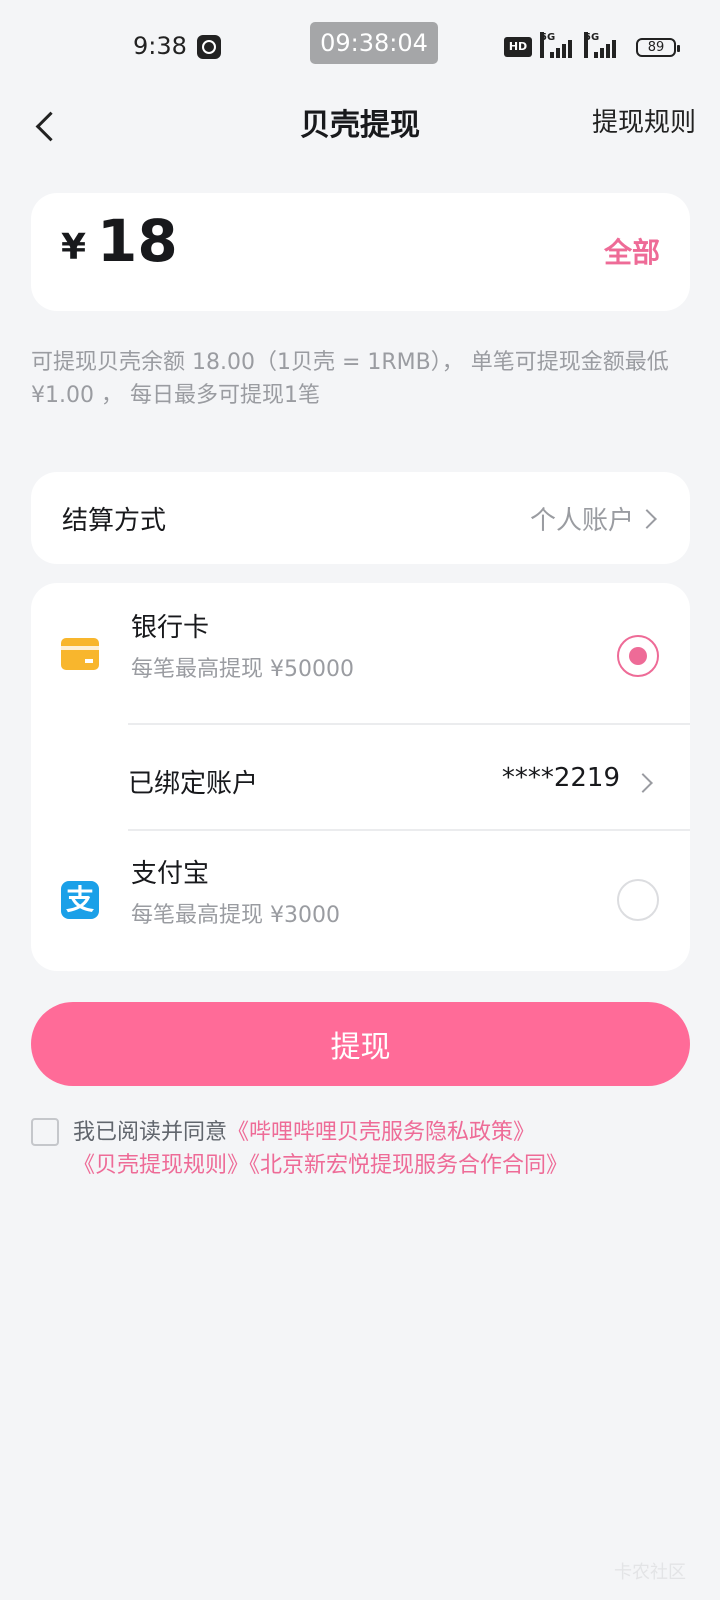  What do you see at coordinates (161, 1165) in the screenshot?
I see `withdraw-rules-doc-link: 《贝壳提现规则》` at bounding box center [161, 1165].